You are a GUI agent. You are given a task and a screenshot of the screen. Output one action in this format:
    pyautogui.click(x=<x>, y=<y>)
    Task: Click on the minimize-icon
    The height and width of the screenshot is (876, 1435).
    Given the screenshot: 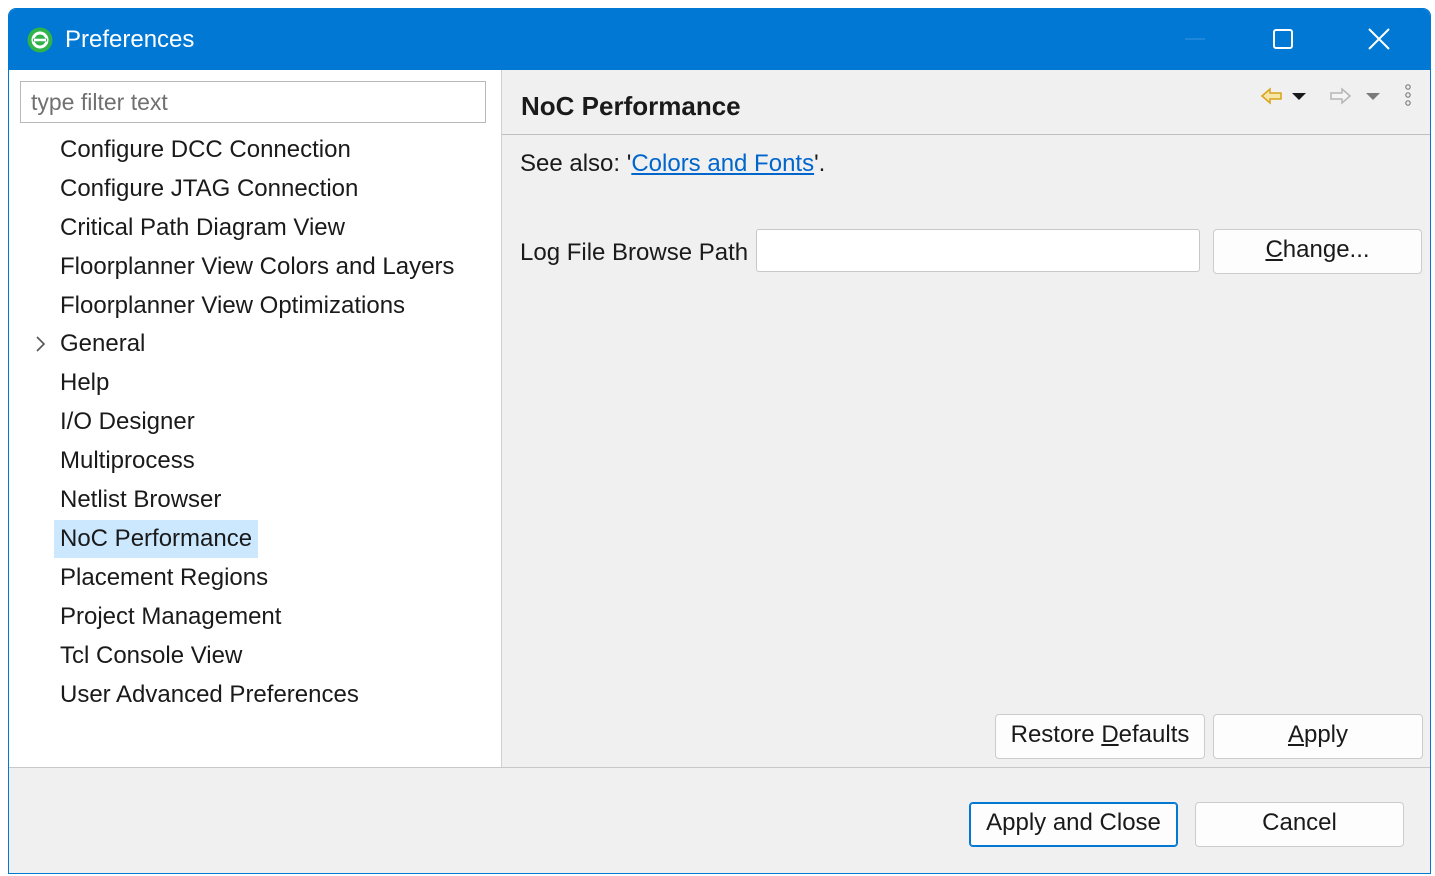 What is the action you would take?
    pyautogui.click(x=1195, y=39)
    